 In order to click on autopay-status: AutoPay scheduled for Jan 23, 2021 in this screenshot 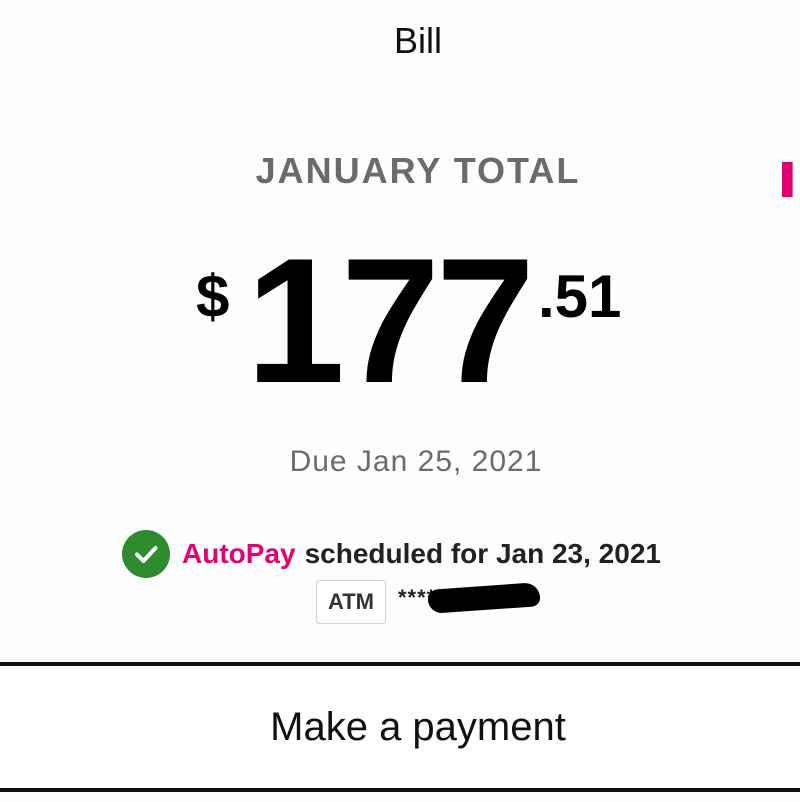, I will do `click(391, 554)`.